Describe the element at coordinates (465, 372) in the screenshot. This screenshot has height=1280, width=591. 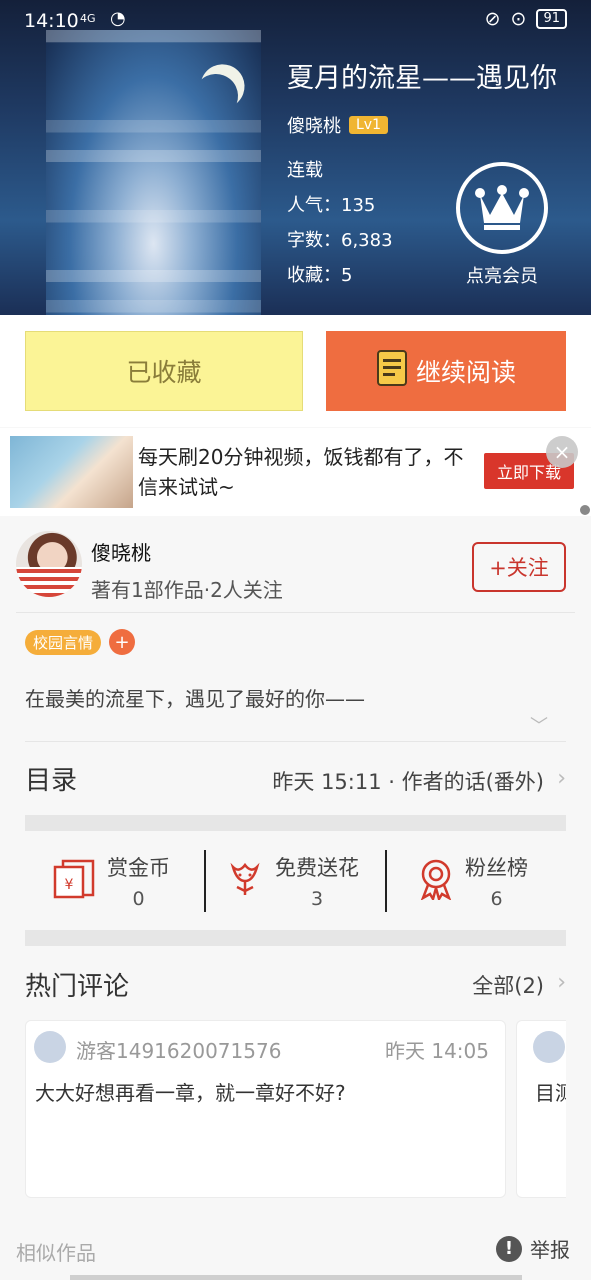
I see `continue-reading-label: 继续阅读` at that location.